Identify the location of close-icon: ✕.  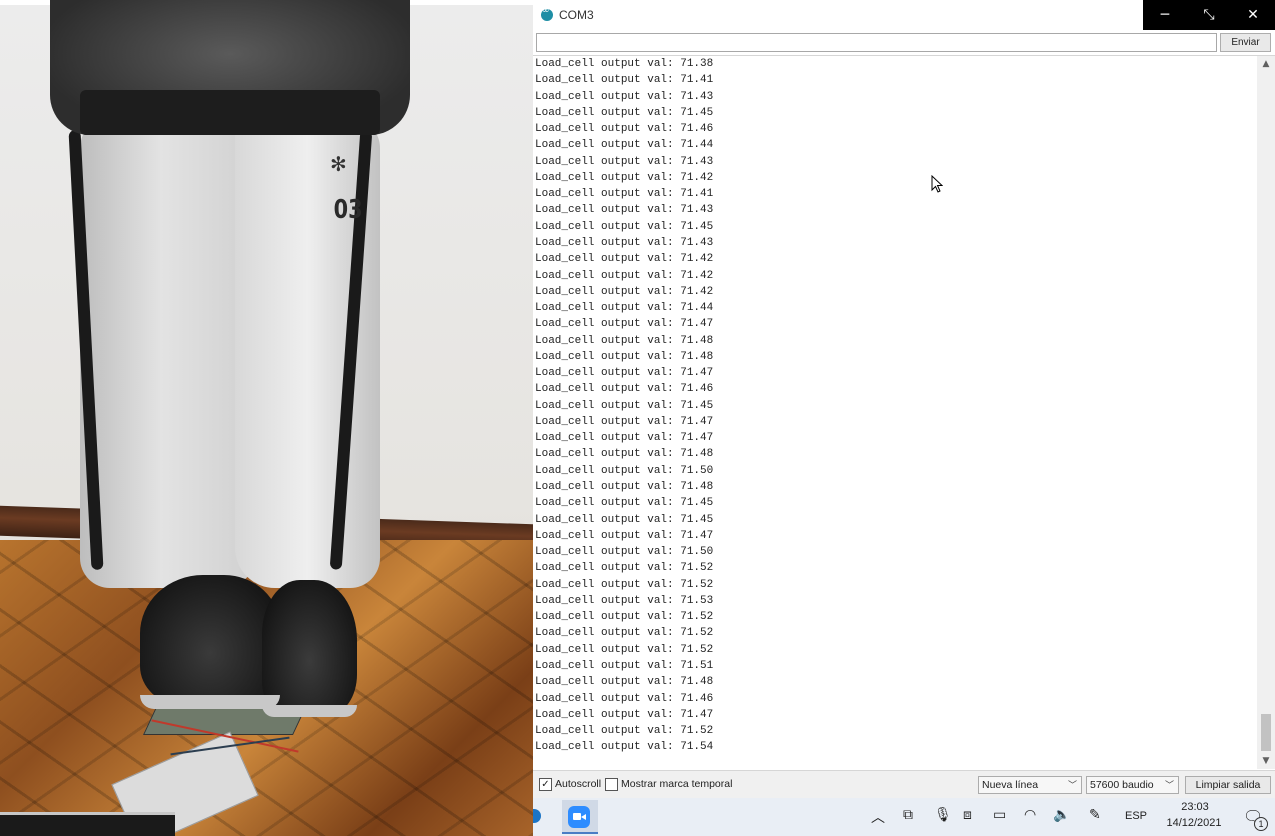
(1253, 15).